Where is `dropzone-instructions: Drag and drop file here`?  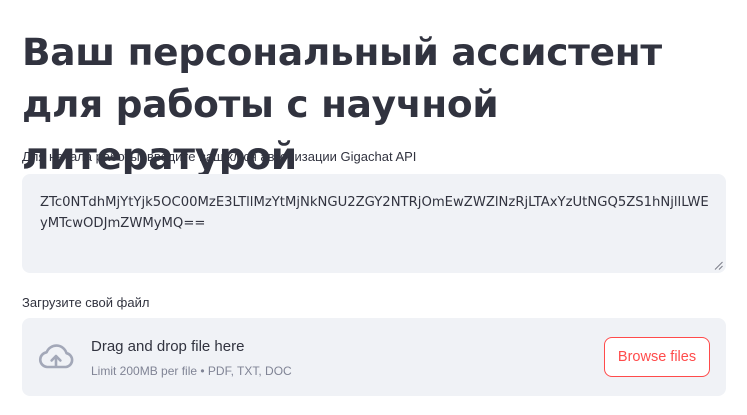
dropzone-instructions: Drag and drop file here is located at coordinates (168, 346).